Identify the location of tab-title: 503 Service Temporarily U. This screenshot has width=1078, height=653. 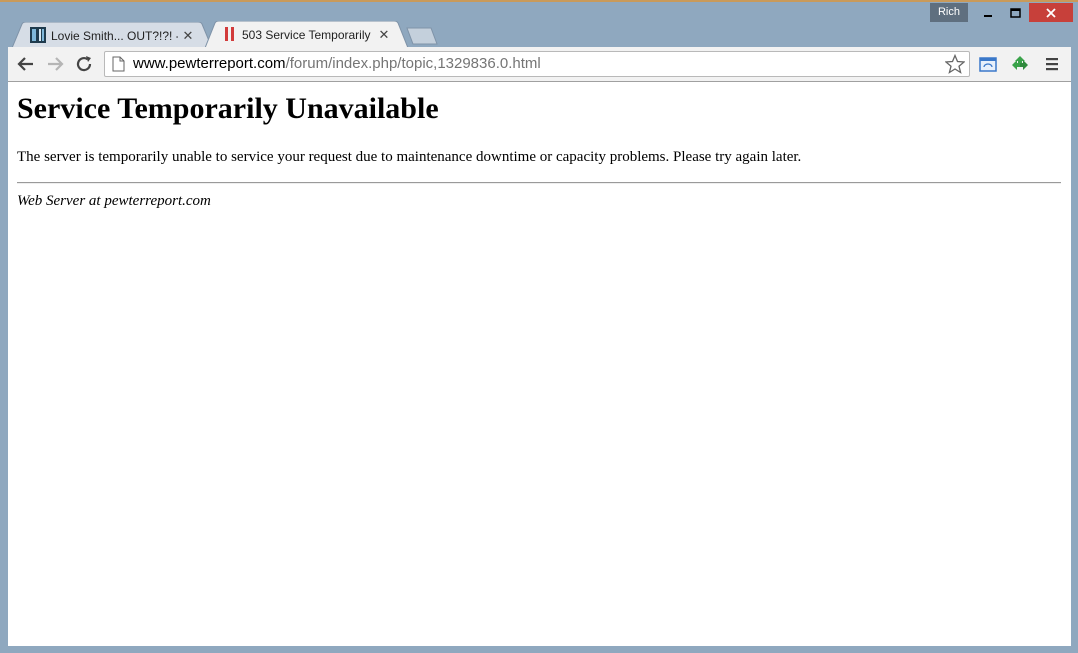
(308, 35).